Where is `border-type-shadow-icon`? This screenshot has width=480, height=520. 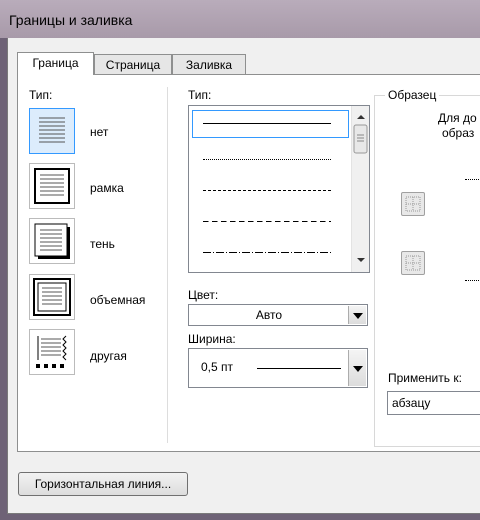 border-type-shadow-icon is located at coordinates (52, 241).